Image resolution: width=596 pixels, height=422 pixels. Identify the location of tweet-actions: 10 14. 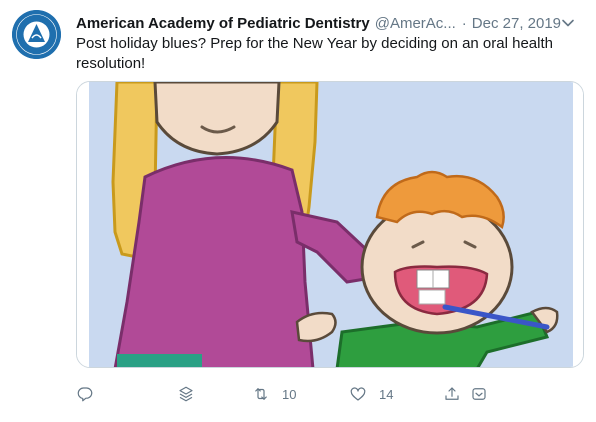
(286, 394).